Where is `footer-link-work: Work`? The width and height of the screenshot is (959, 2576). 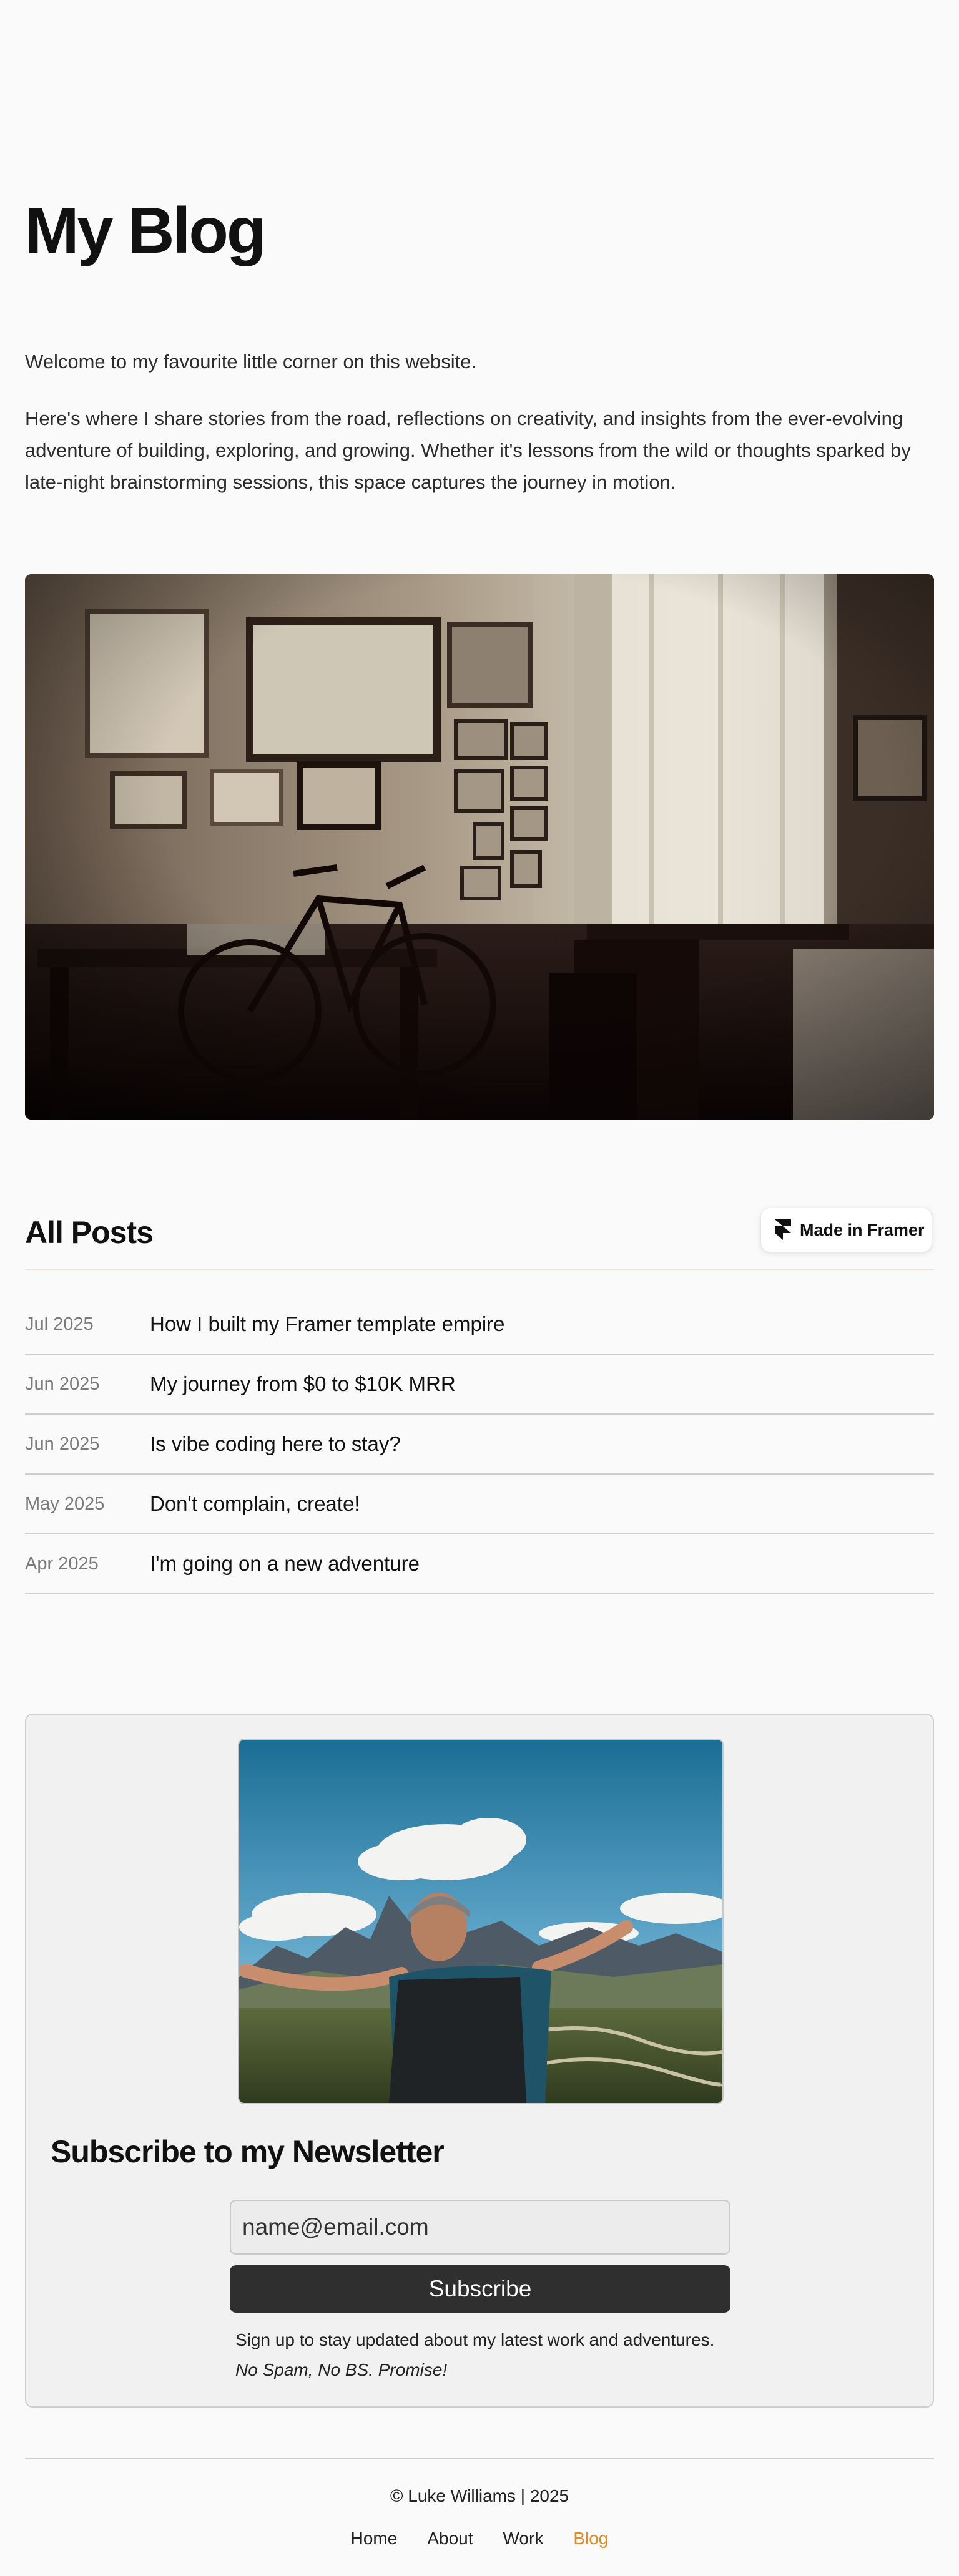 footer-link-work: Work is located at coordinates (523, 2539).